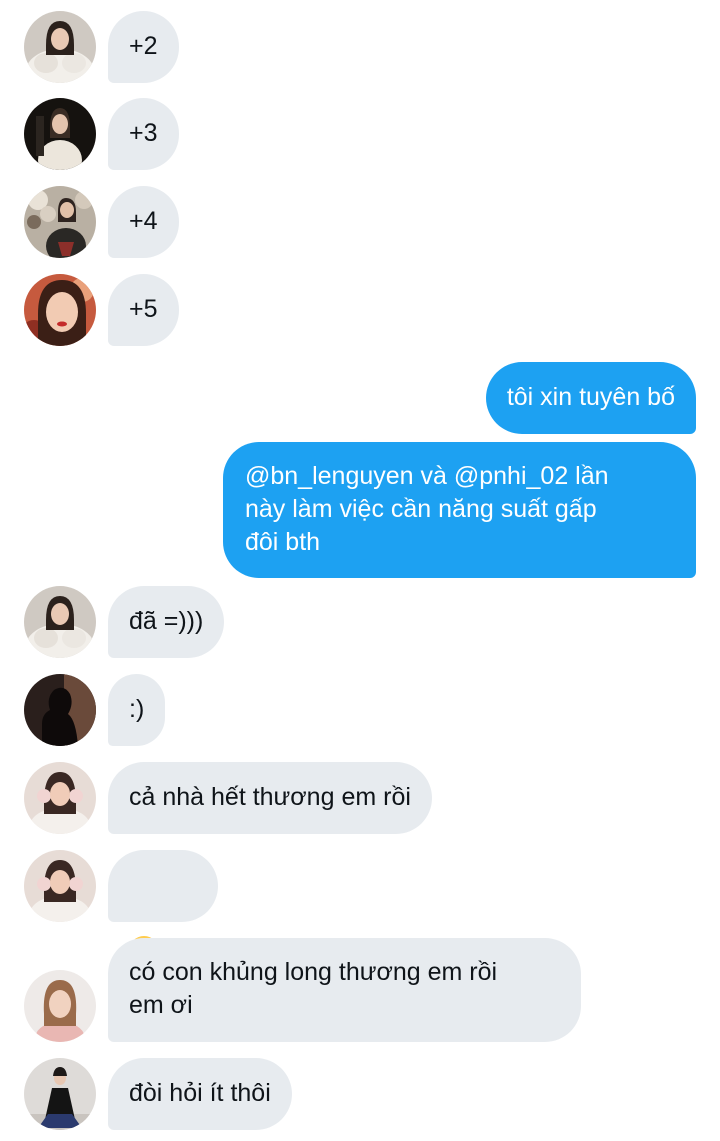  What do you see at coordinates (137, 710) in the screenshot?
I see `message-bubble: :)` at bounding box center [137, 710].